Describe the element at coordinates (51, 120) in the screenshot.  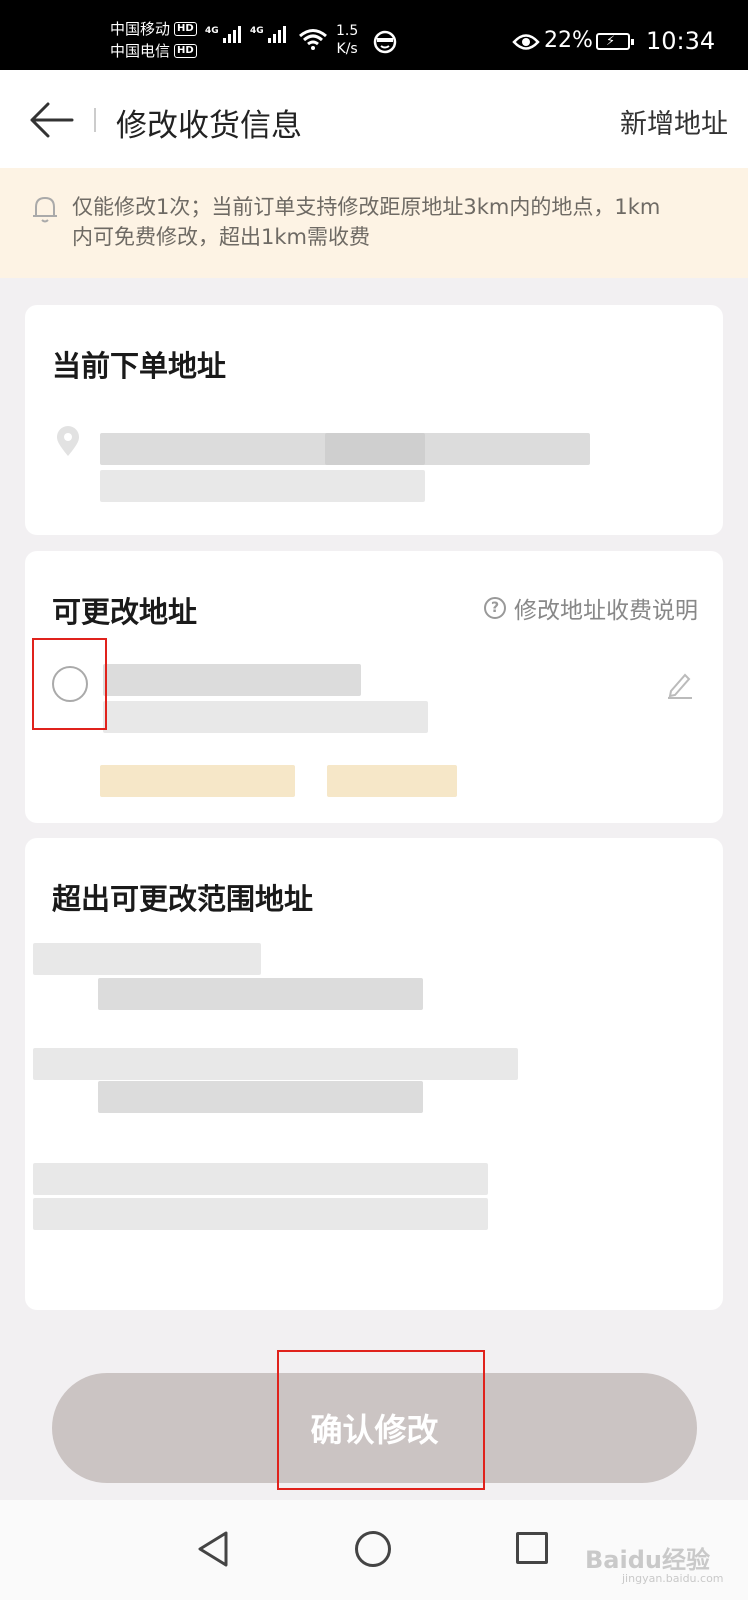
I see `back-arrow-icon` at that location.